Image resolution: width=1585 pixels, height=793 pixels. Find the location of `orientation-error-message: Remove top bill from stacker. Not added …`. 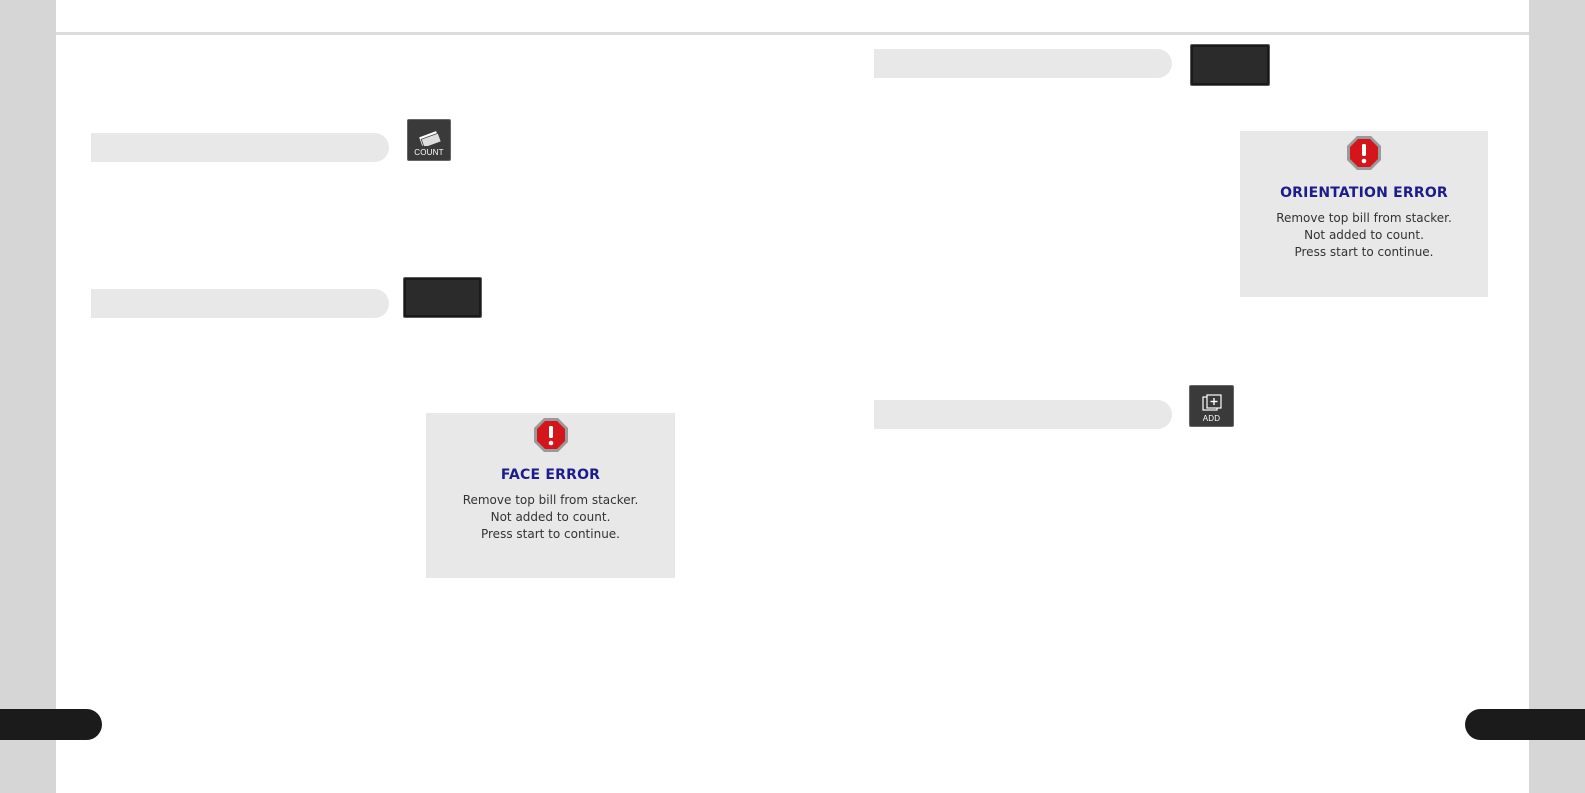

orientation-error-message: Remove top bill from stacker. Not added … is located at coordinates (1364, 235).